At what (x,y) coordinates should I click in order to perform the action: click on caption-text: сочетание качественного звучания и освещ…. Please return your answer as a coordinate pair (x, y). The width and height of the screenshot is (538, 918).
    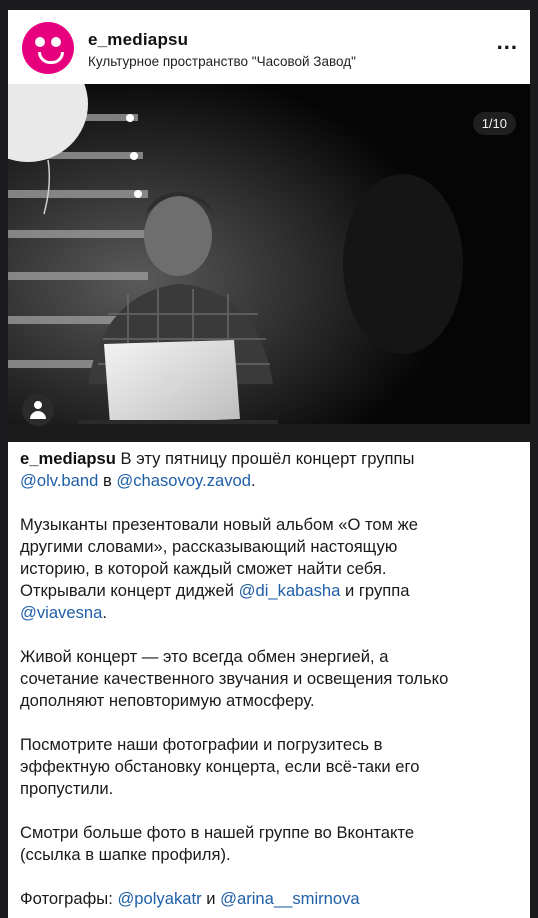
    Looking at the image, I should click on (234, 678).